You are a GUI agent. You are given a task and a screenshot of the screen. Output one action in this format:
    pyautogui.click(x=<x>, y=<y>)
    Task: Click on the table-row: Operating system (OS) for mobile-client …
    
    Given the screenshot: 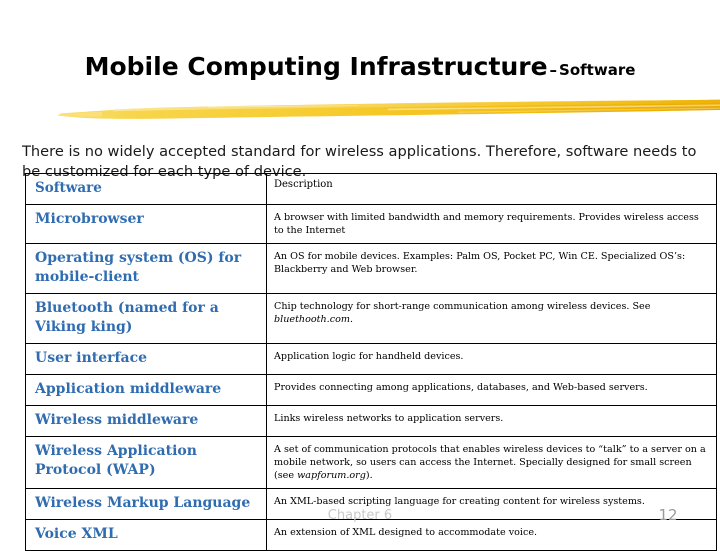 What is the action you would take?
    pyautogui.click(x=371, y=268)
    